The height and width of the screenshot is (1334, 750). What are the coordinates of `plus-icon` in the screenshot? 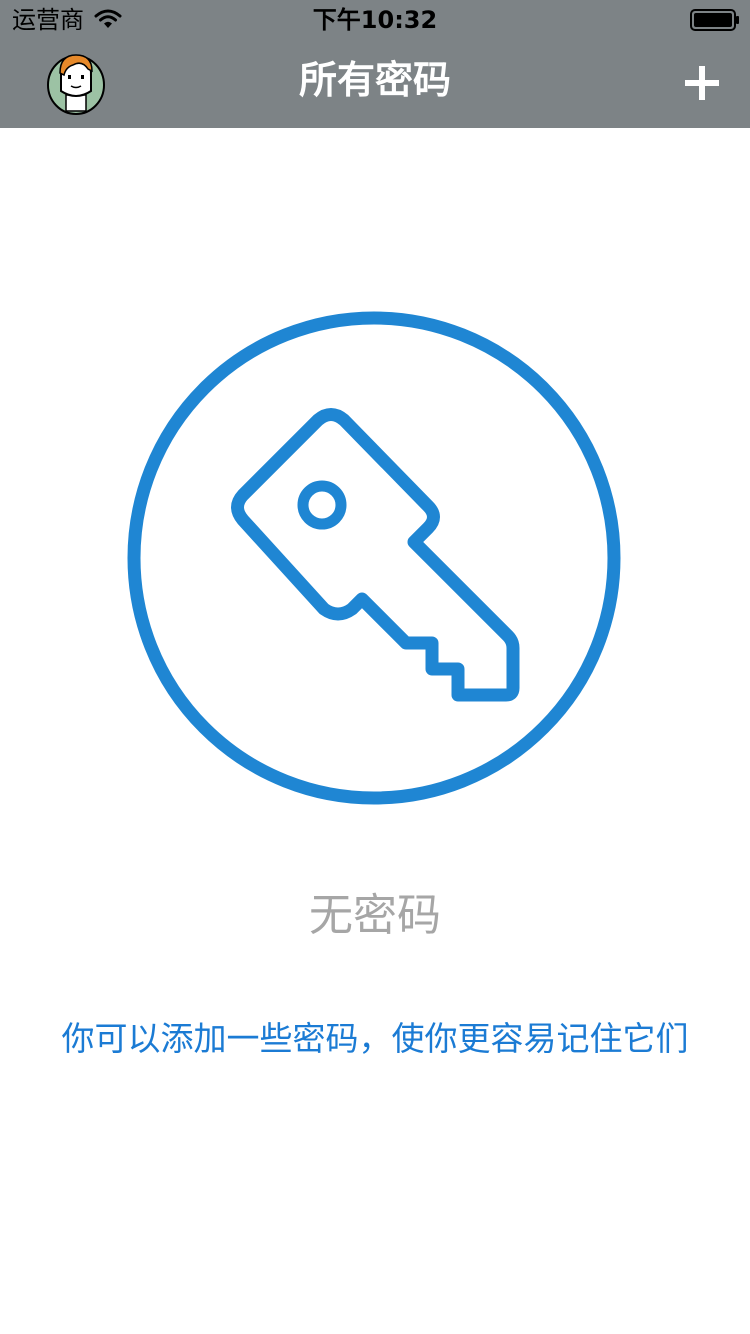 It's located at (702, 83).